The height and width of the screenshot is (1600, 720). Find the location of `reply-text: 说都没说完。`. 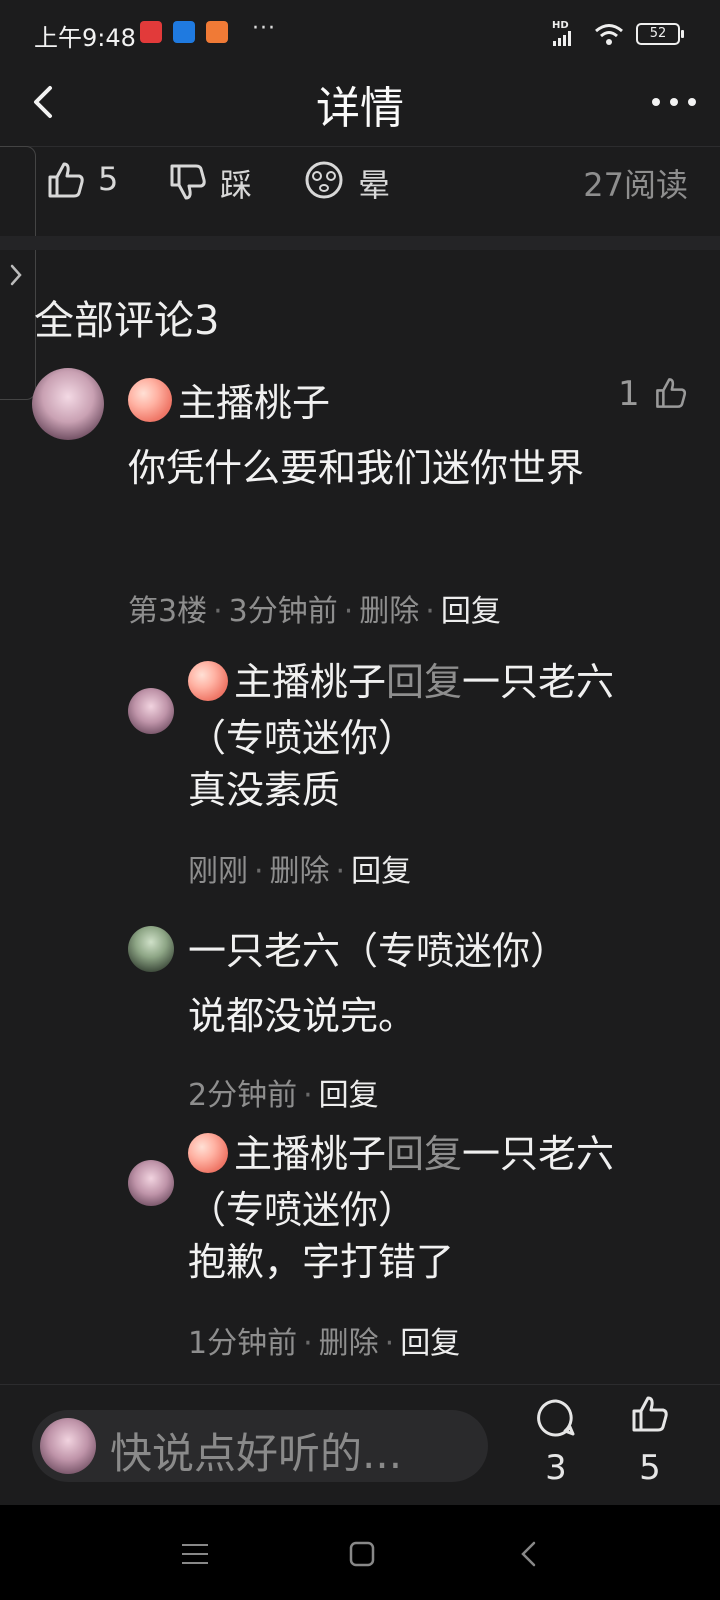

reply-text: 说都没说完。 is located at coordinates (302, 1016).